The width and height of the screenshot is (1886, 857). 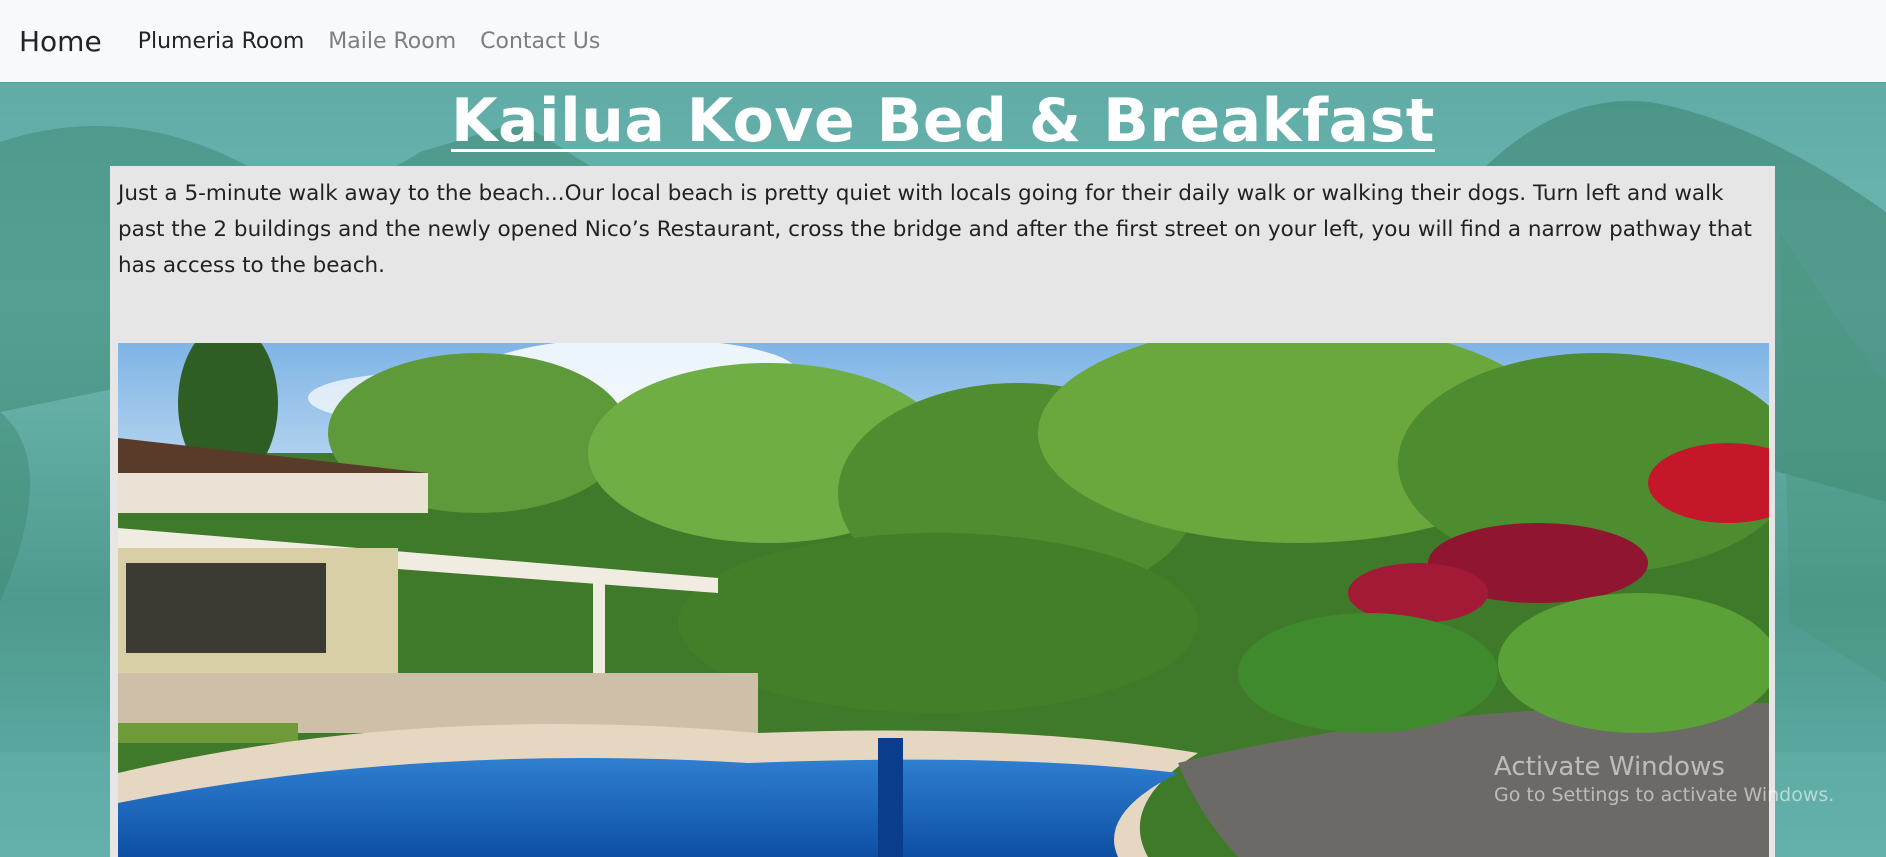 What do you see at coordinates (943, 121) in the screenshot?
I see `page-title: Kailua Kove Bed & Breakfast` at bounding box center [943, 121].